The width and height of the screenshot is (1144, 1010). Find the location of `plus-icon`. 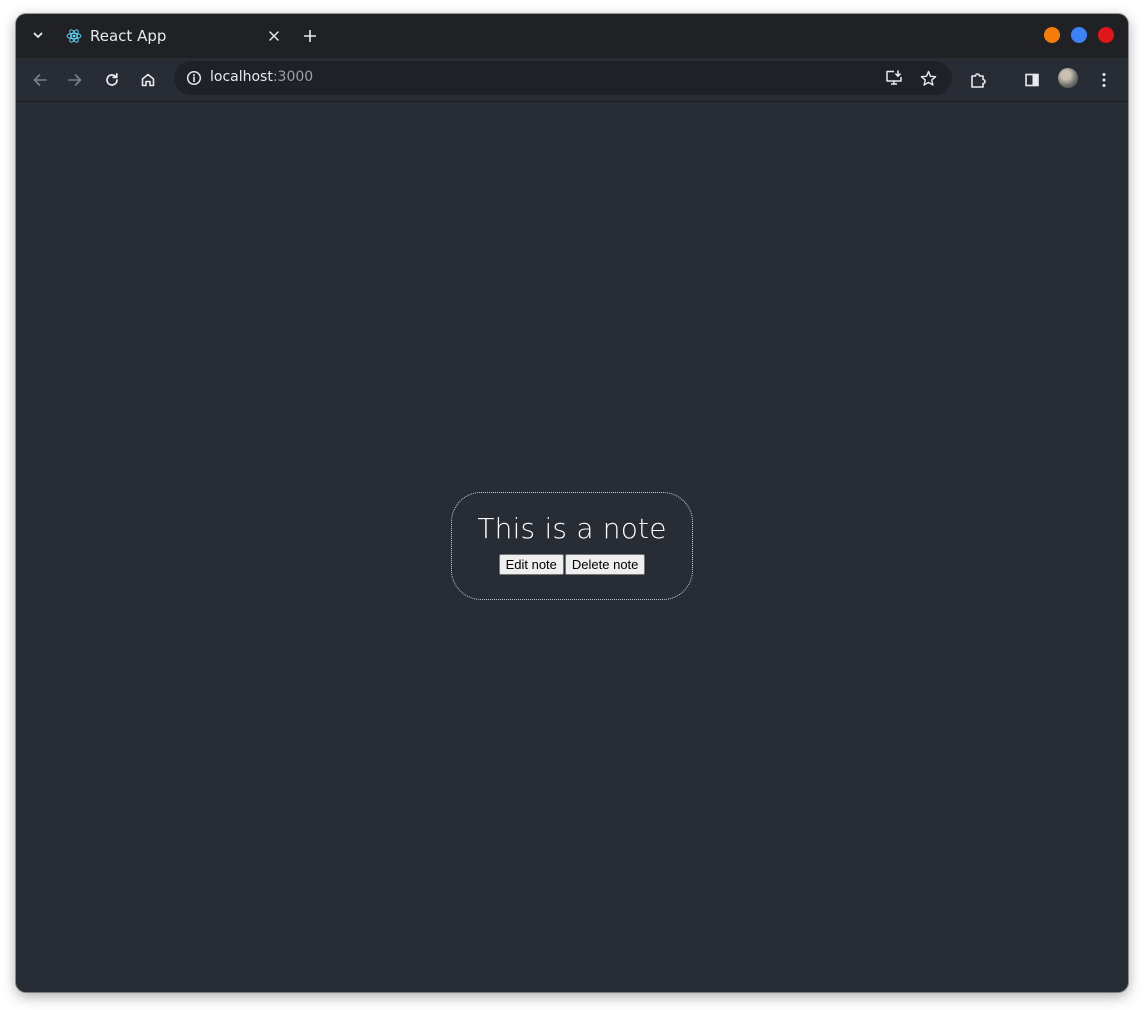

plus-icon is located at coordinates (310, 36).